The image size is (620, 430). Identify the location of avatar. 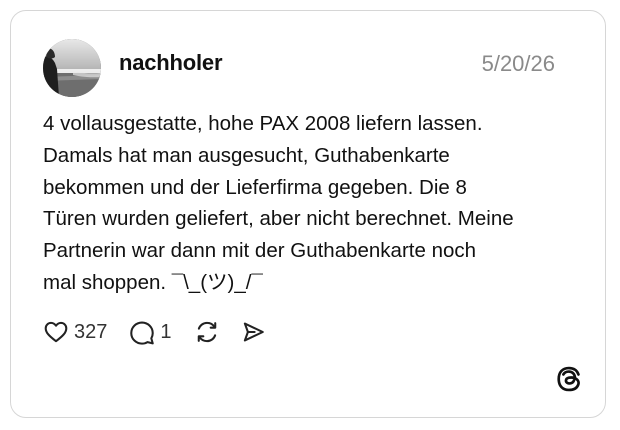
(72, 68).